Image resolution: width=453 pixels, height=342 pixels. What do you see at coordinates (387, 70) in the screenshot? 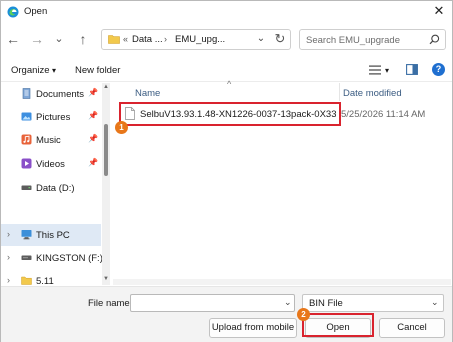
I see `view-caret-icon: ▾` at bounding box center [387, 70].